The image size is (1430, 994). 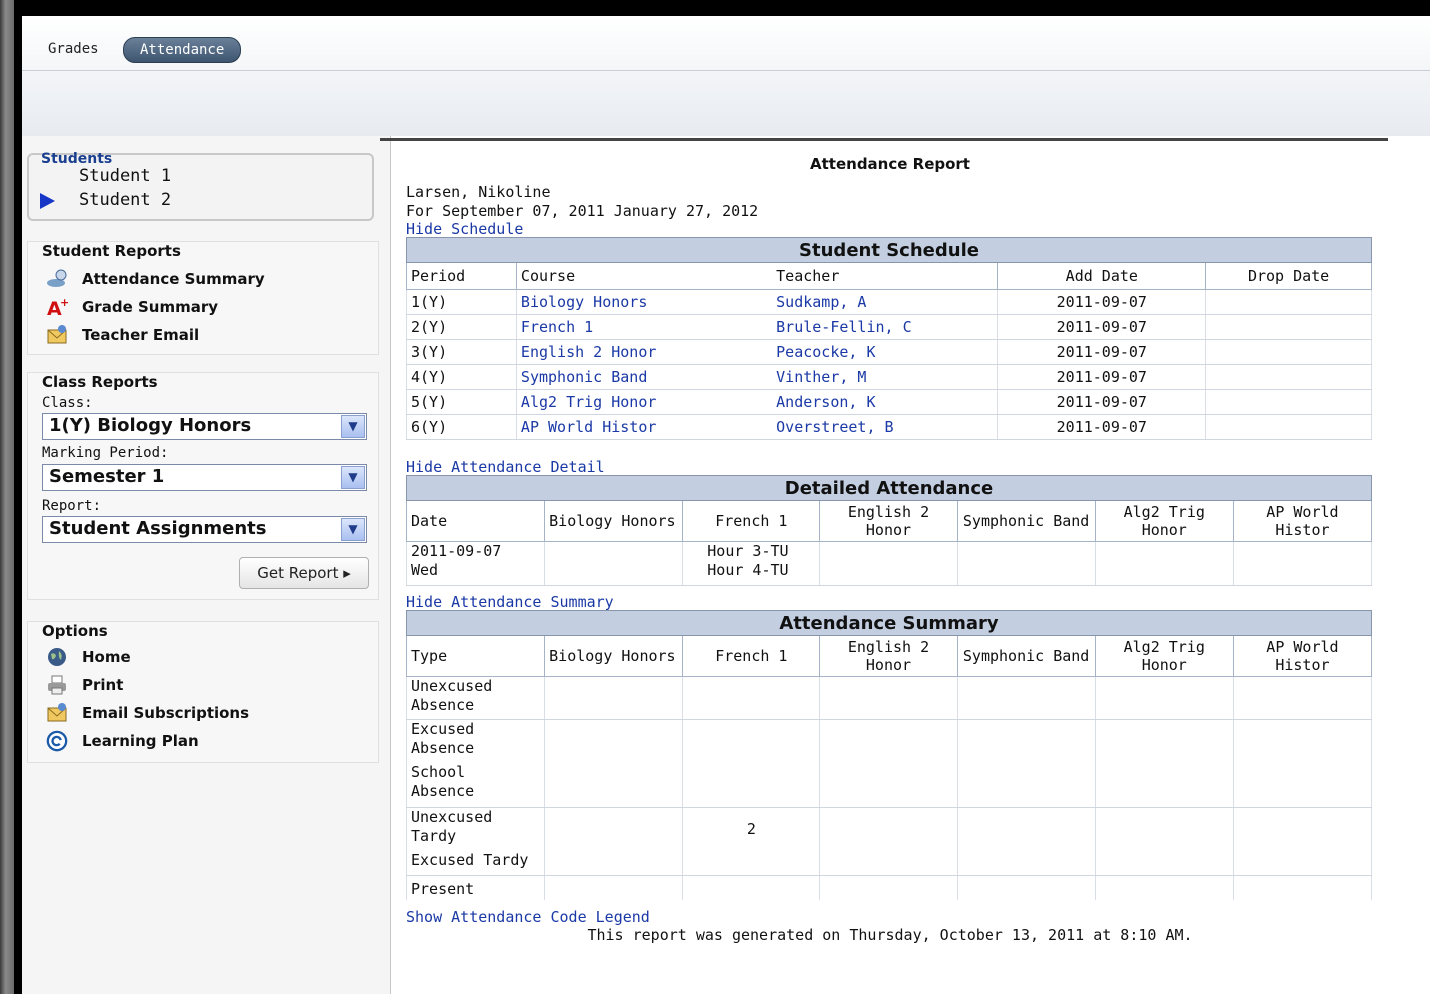 I want to click on column-header: Date, so click(x=475, y=521).